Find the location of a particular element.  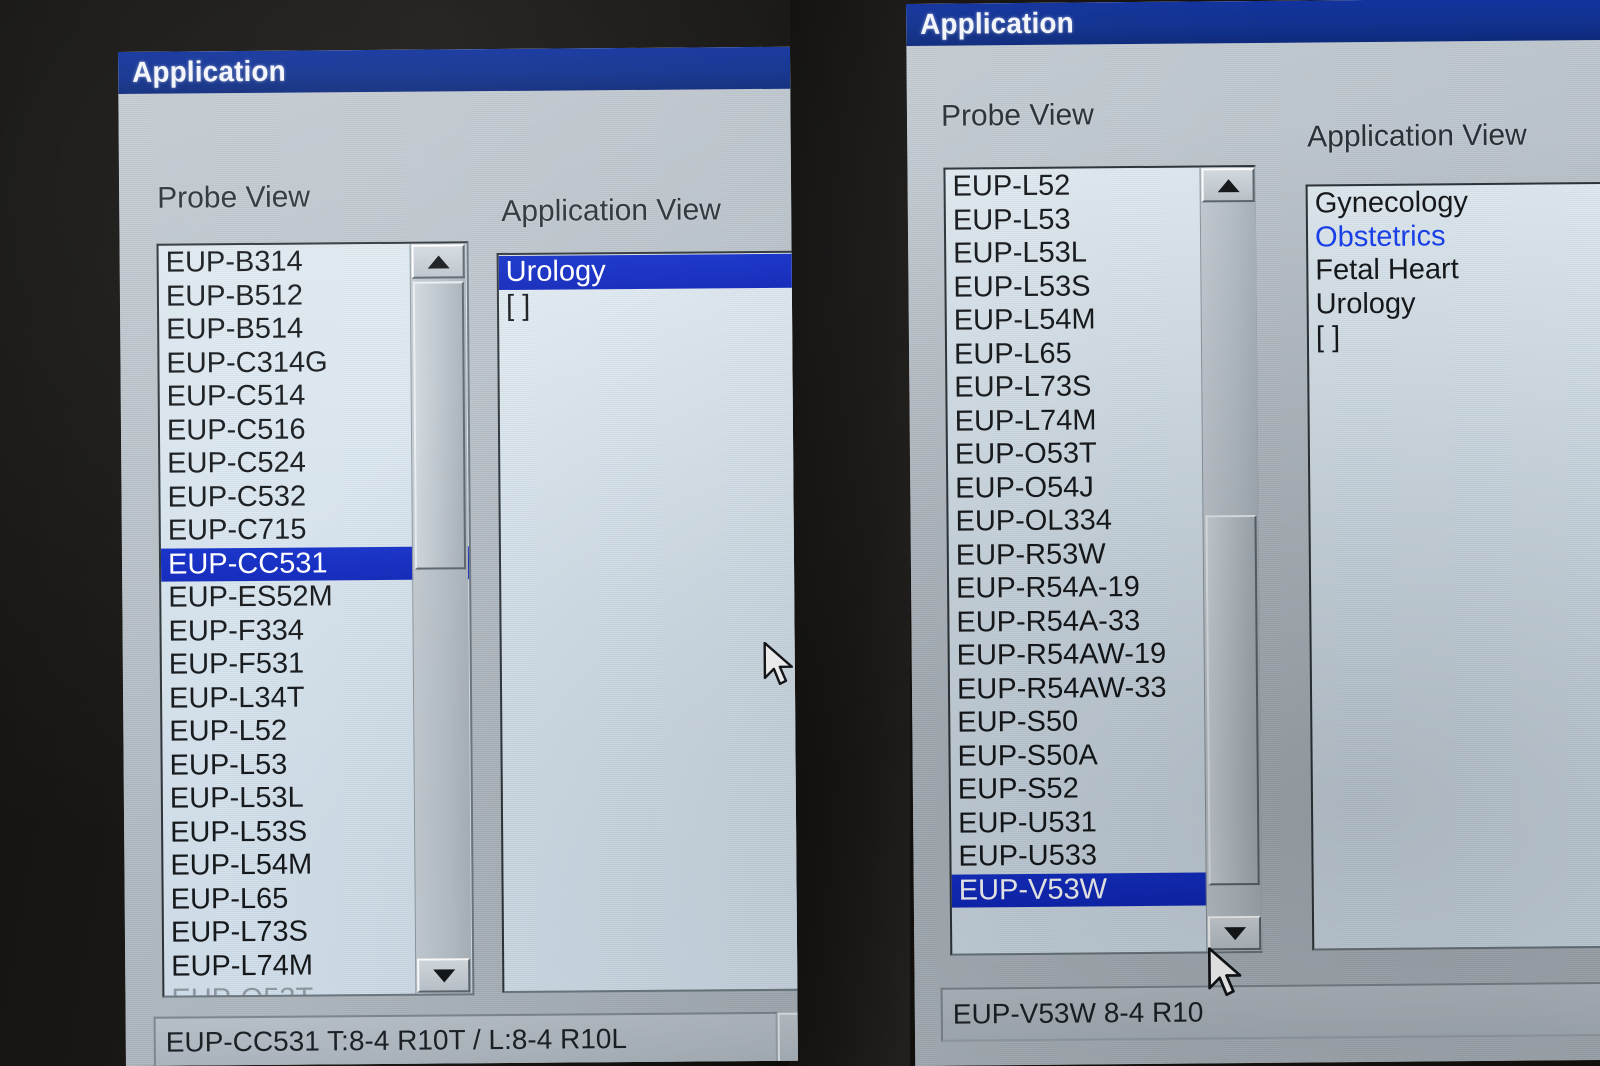

application-list-item: Obstetrics is located at coordinates (1454, 236).